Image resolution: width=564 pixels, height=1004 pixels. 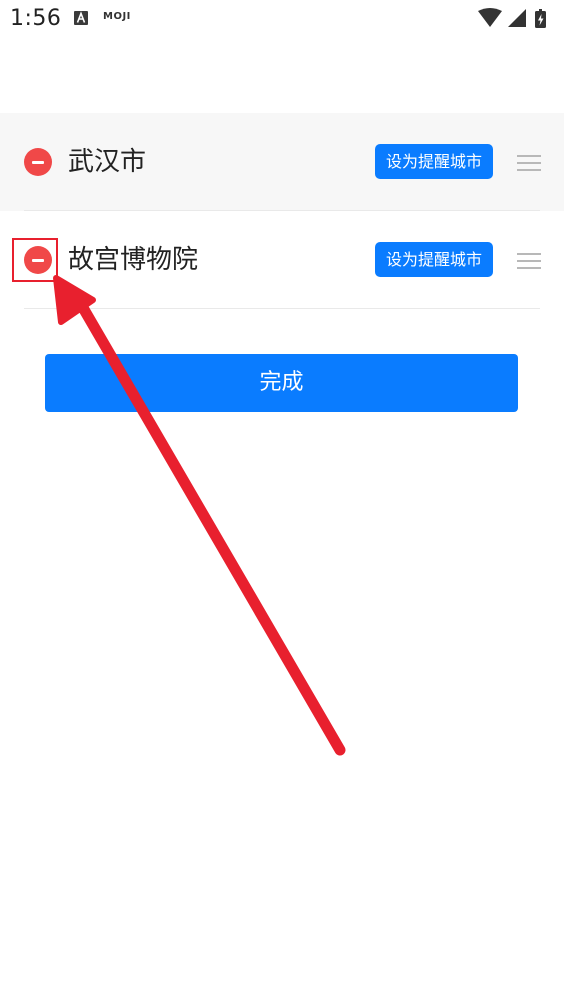 What do you see at coordinates (282, 20) in the screenshot?
I see `status-bar: 1:56 A MOJI` at bounding box center [282, 20].